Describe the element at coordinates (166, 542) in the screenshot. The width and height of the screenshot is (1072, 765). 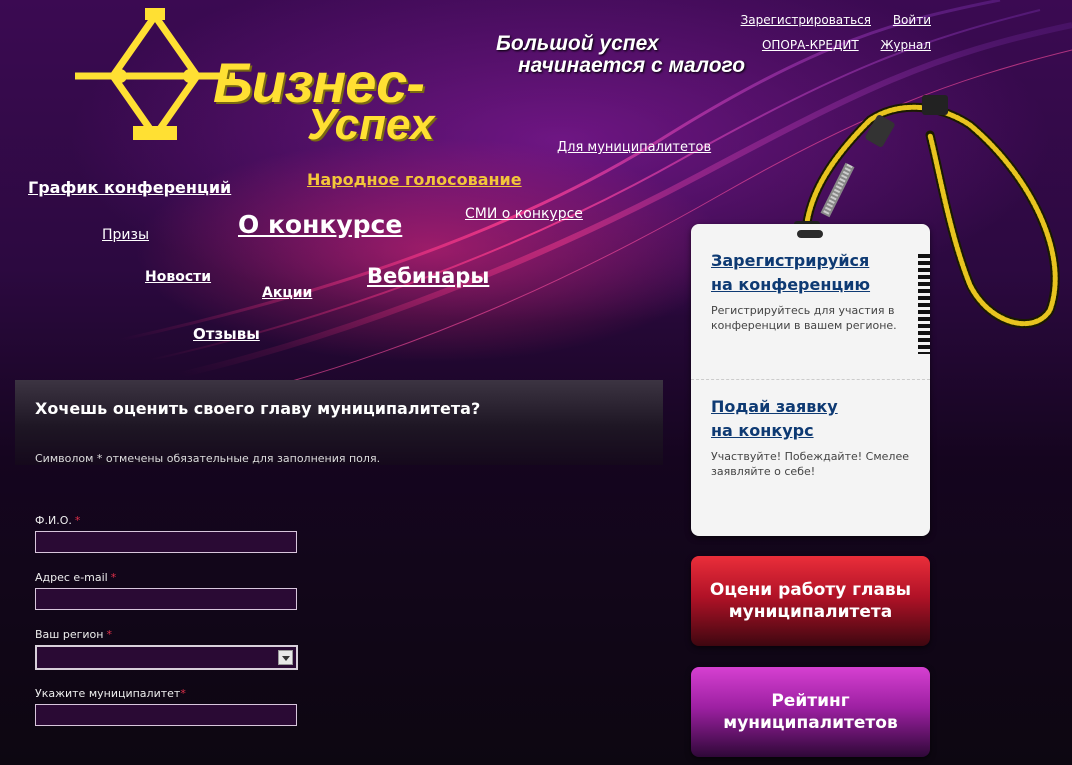
I see `fio-input` at that location.